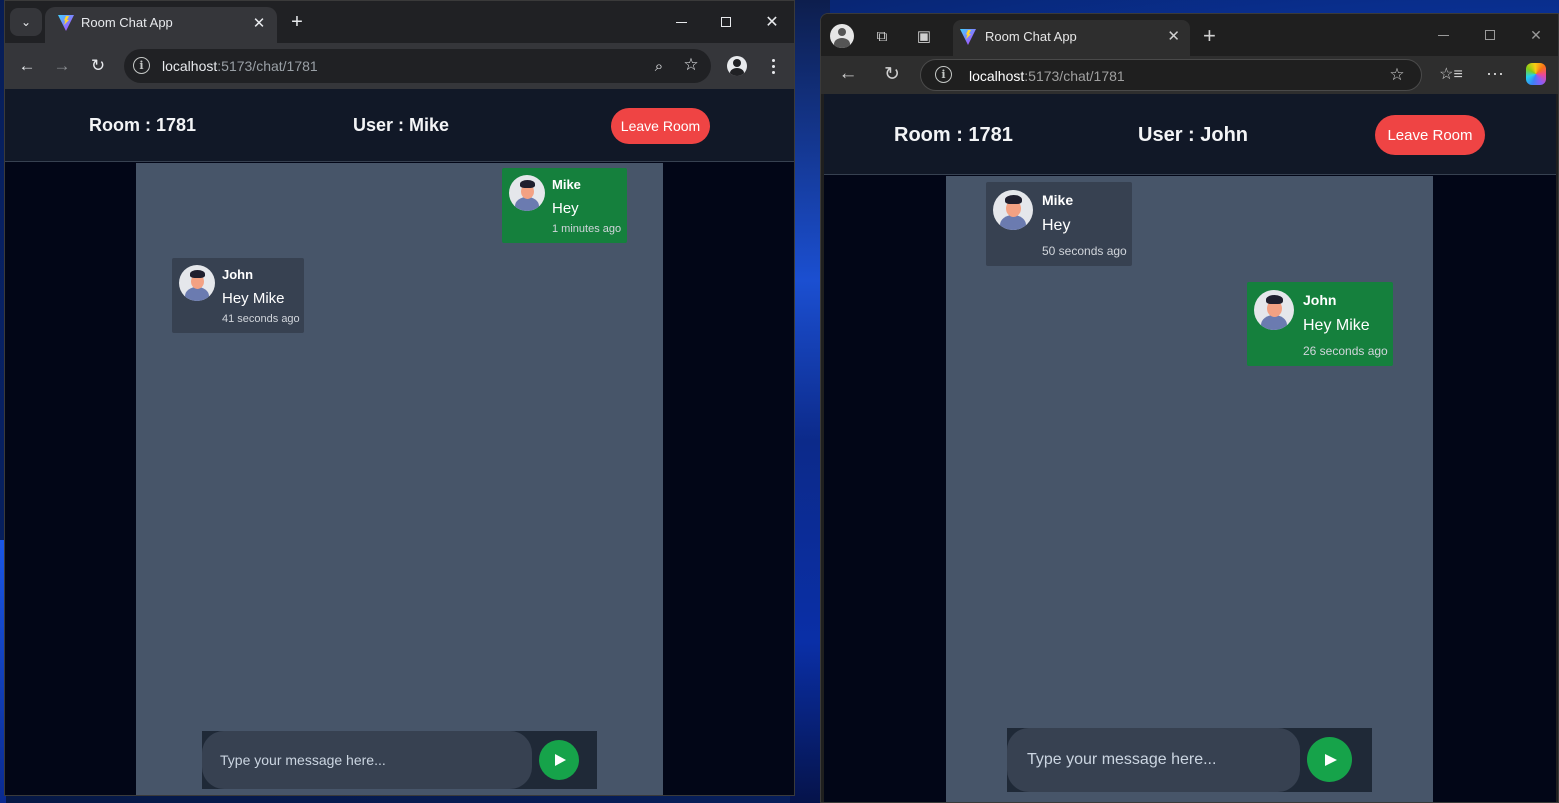  I want to click on user-label: User : Mike, so click(401, 125).